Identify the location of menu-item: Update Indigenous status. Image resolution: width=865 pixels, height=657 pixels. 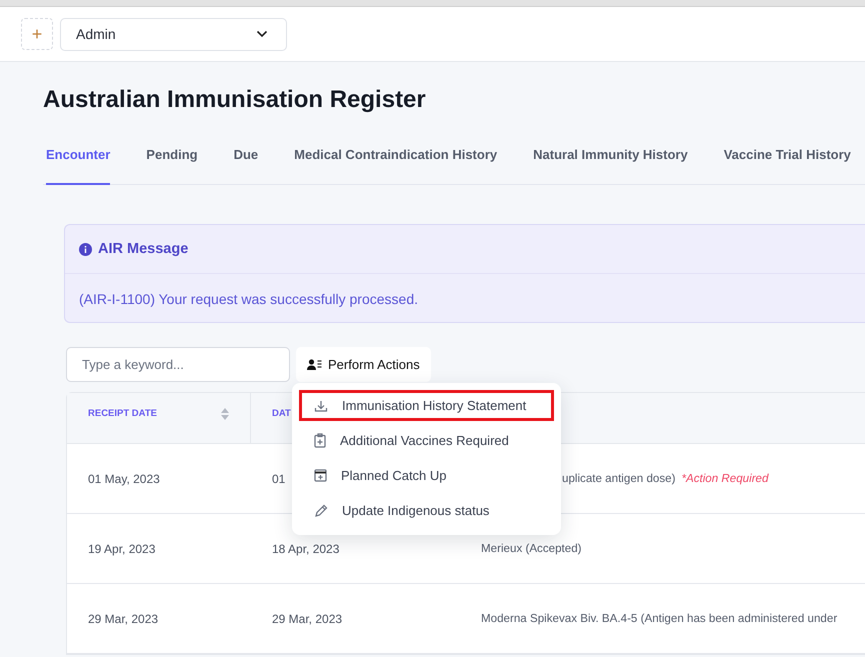
(426, 510).